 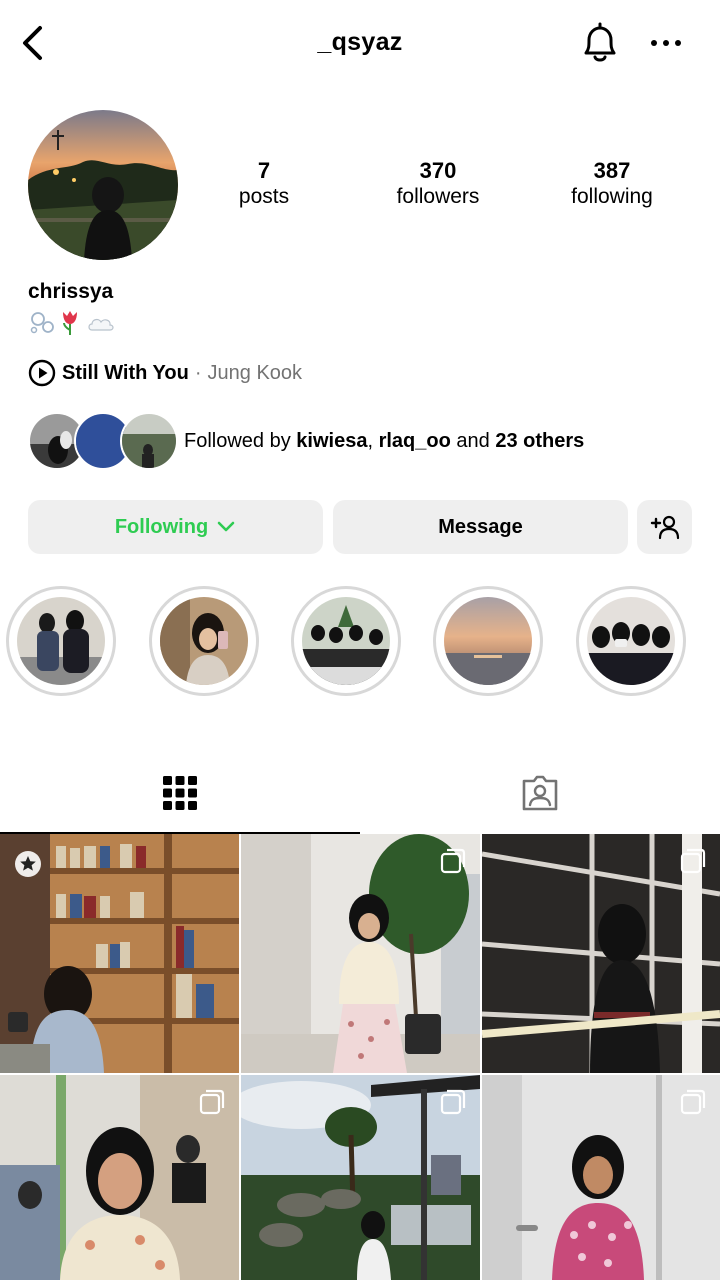 I want to click on more-options-button, so click(x=666, y=43).